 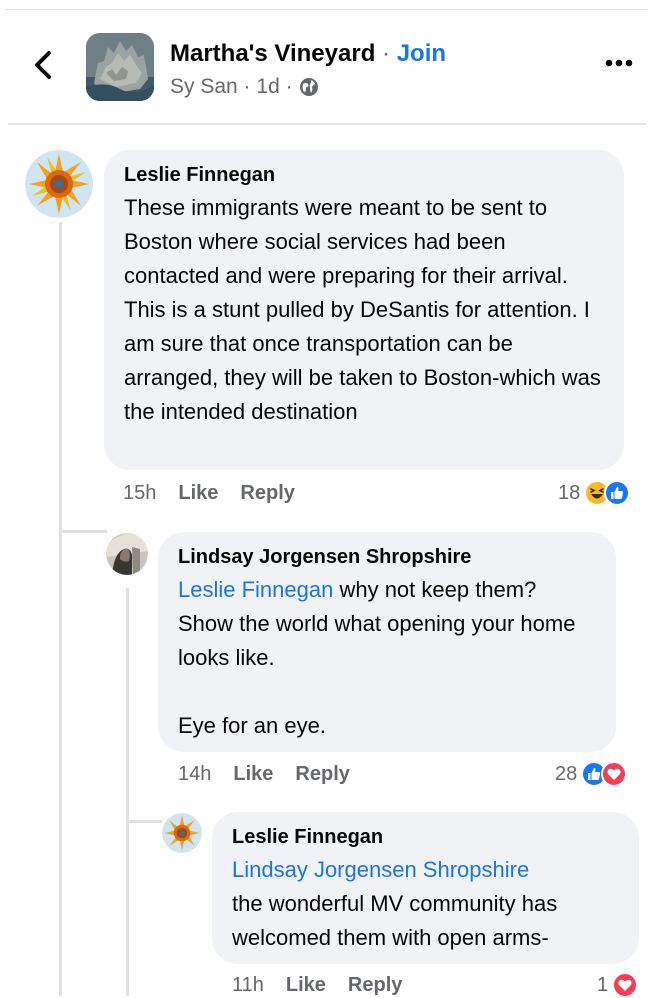 What do you see at coordinates (272, 53) in the screenshot?
I see `group-name-link: Martha's Vineyard` at bounding box center [272, 53].